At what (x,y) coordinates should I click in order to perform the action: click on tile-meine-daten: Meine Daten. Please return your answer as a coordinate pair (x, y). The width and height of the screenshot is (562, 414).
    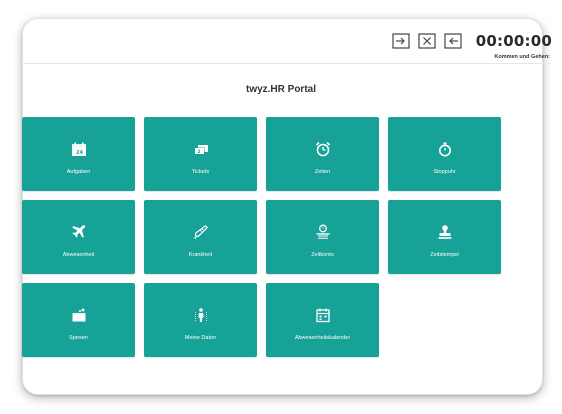
    Looking at the image, I should click on (200, 320).